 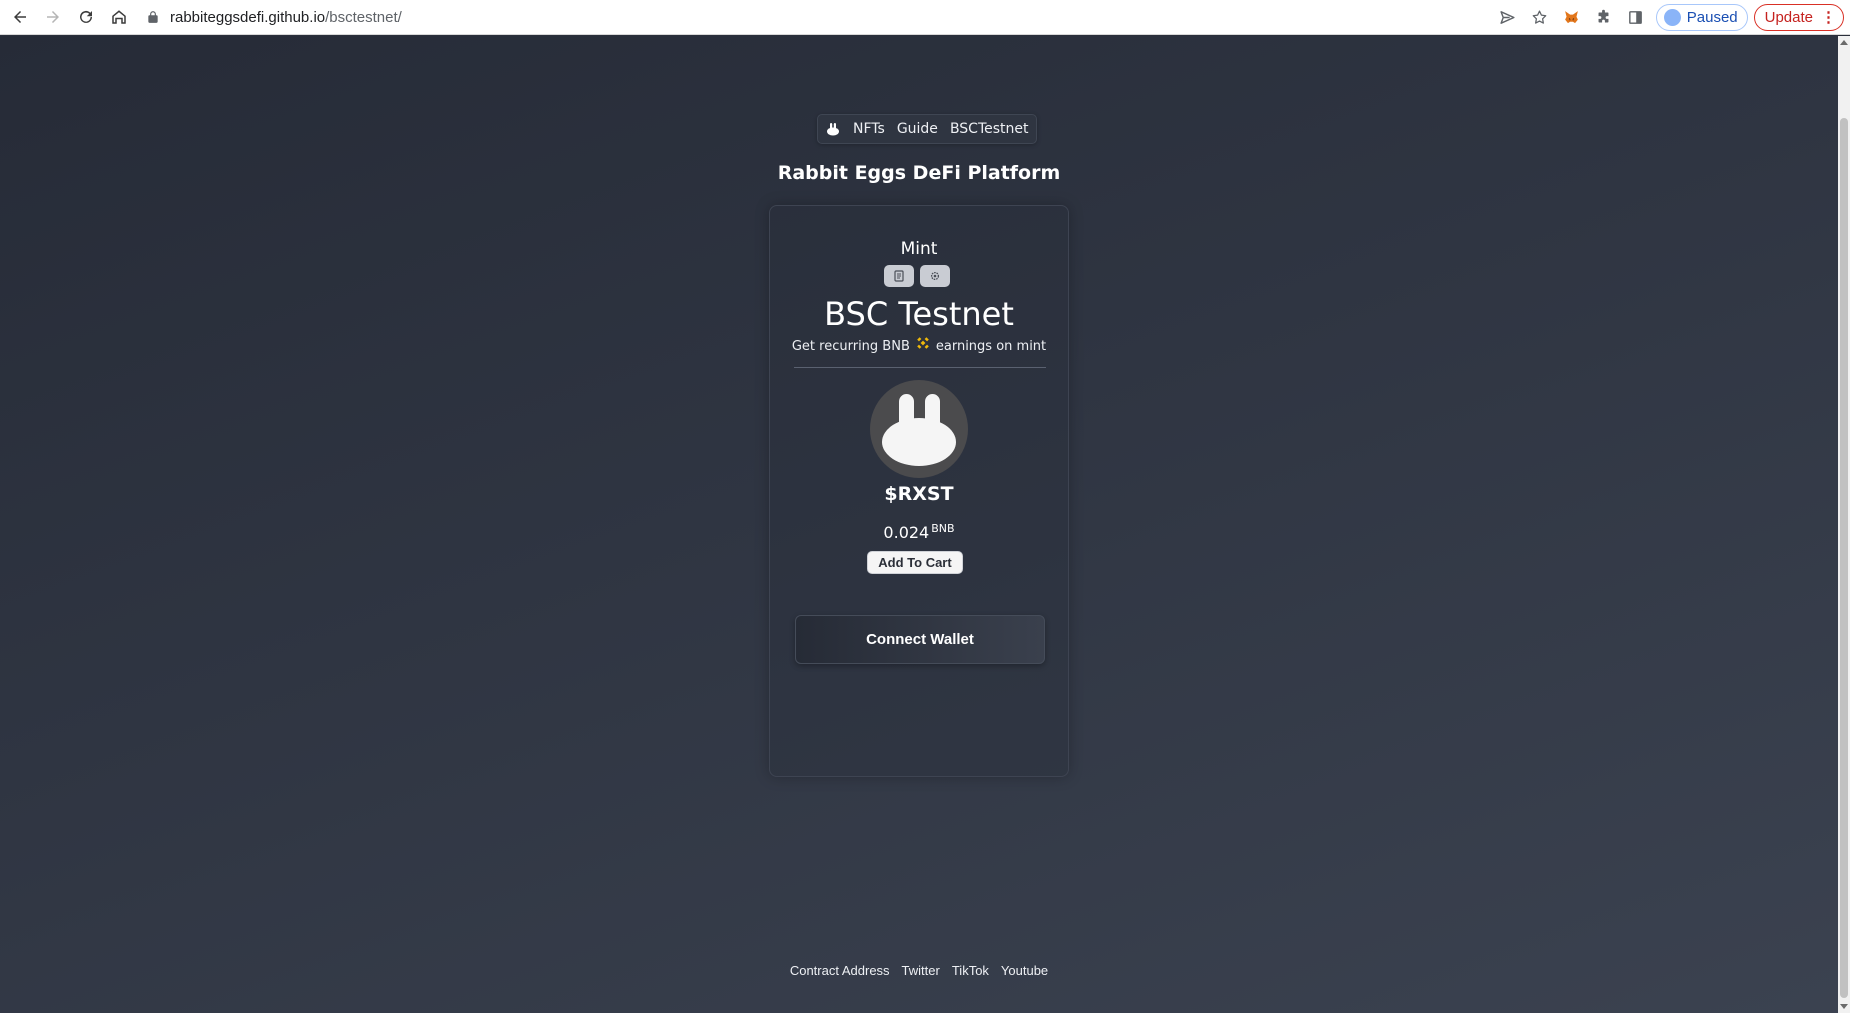 I want to click on page-scrollbar, so click(x=1844, y=524).